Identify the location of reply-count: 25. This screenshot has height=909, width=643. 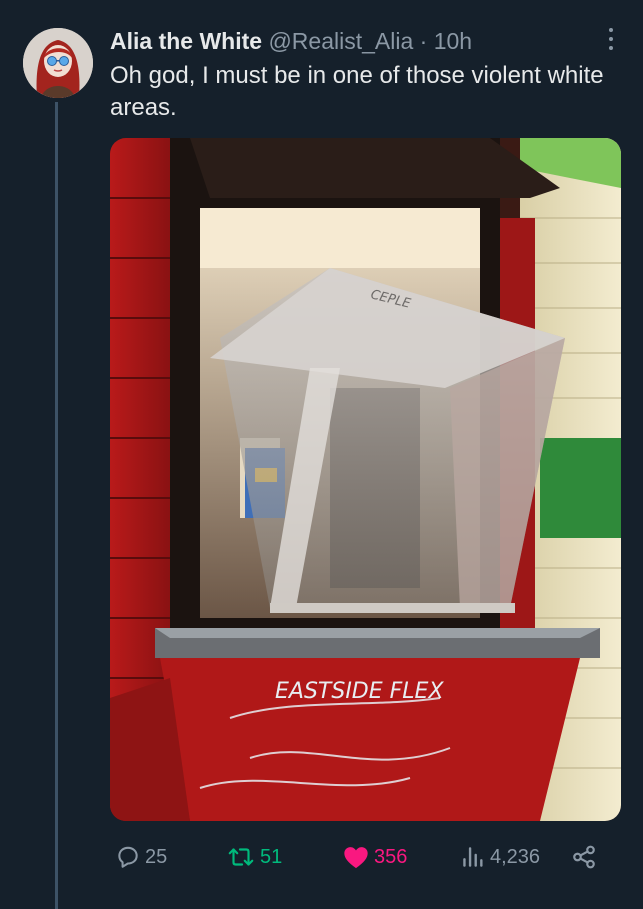
(156, 857).